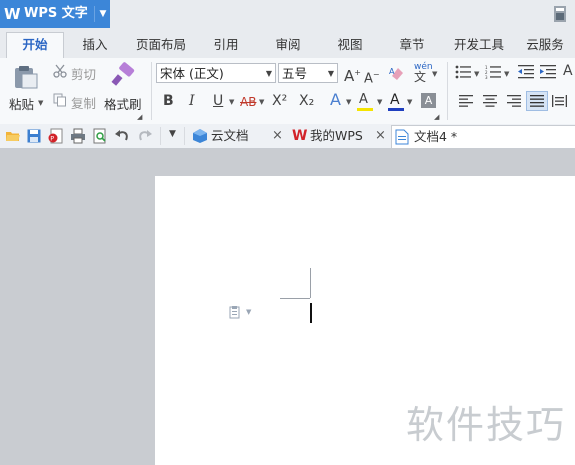  Describe the element at coordinates (151, 91) in the screenshot. I see `ribbon-separator` at that location.